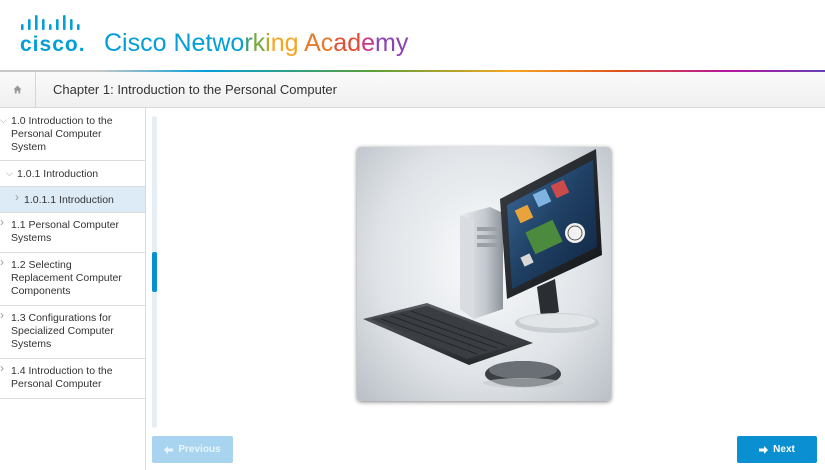 This screenshot has height=470, width=825. What do you see at coordinates (248, 43) in the screenshot?
I see `brand-title-part: r` at bounding box center [248, 43].